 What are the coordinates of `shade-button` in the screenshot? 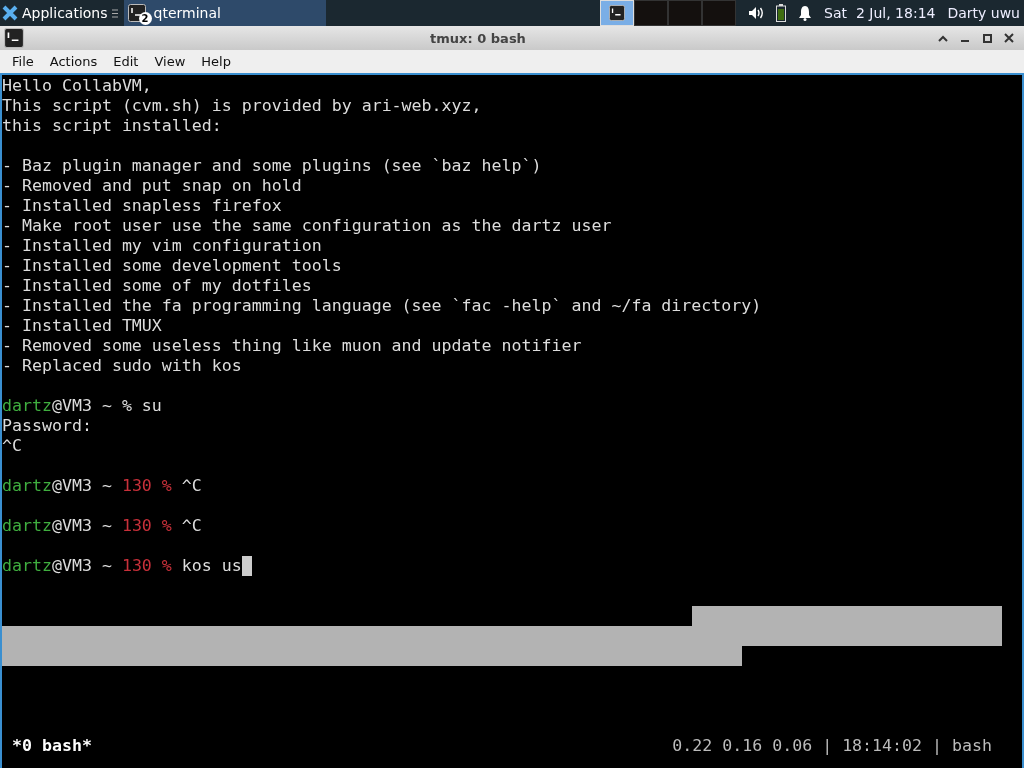 It's located at (943, 38).